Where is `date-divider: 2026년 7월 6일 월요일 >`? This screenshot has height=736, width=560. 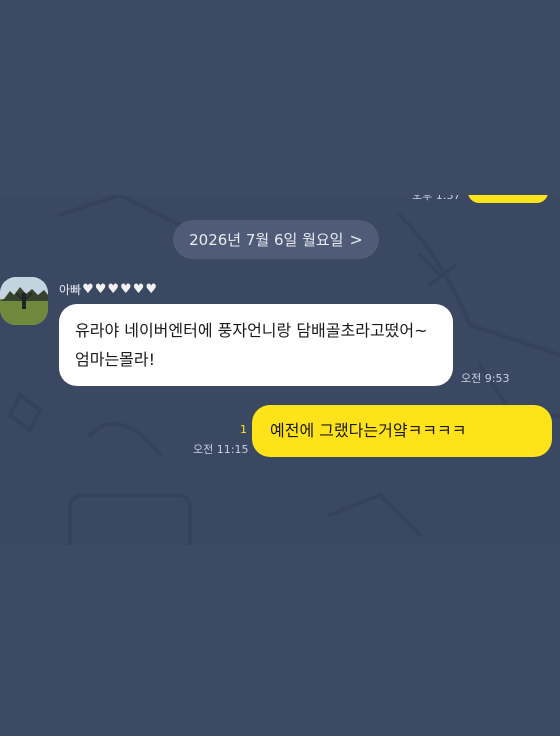 date-divider: 2026년 7월 6일 월요일 > is located at coordinates (276, 239).